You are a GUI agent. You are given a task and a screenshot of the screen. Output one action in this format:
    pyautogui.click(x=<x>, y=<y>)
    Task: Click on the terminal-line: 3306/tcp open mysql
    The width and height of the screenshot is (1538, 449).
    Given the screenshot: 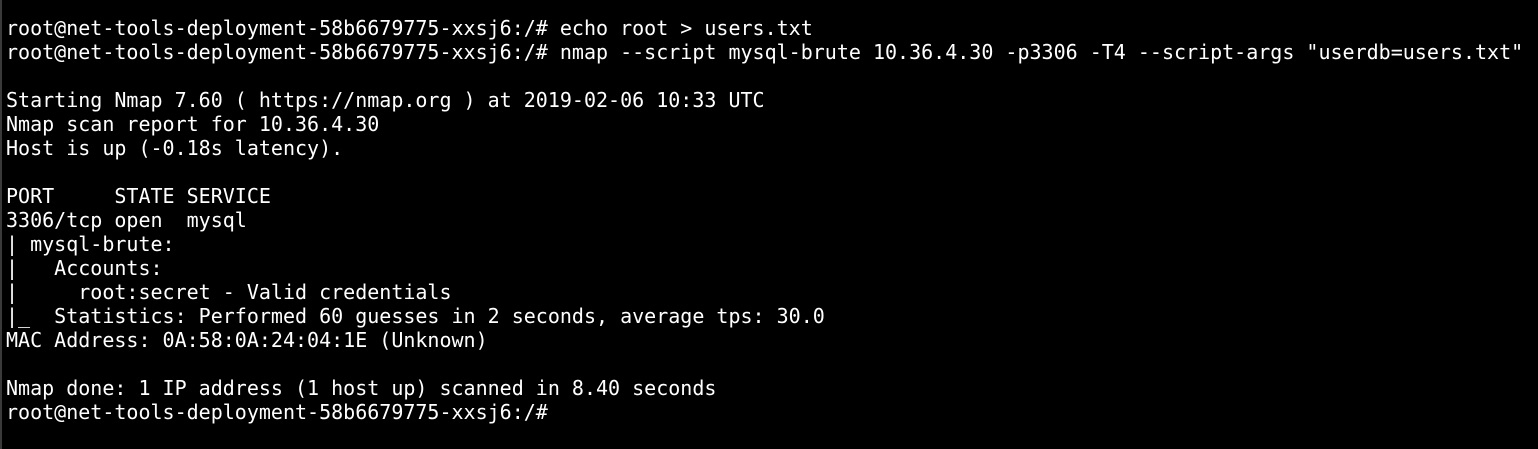 What is the action you would take?
    pyautogui.click(x=126, y=220)
    